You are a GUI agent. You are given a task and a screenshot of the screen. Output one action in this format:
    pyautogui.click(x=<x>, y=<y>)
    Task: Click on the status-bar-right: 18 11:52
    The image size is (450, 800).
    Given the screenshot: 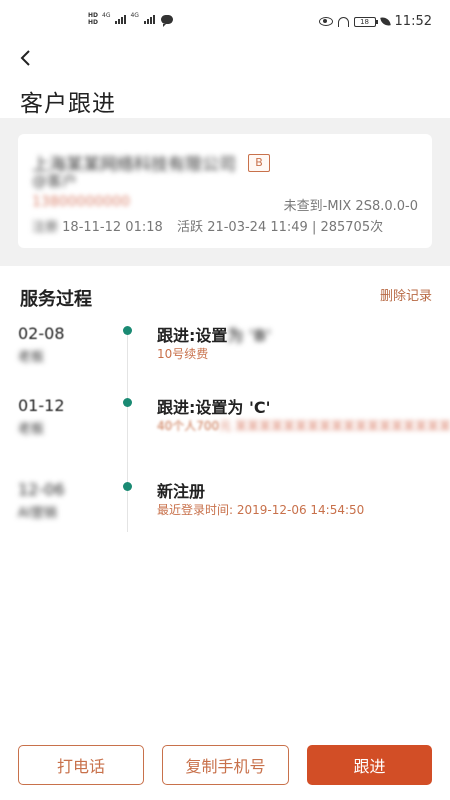 What is the action you would take?
    pyautogui.click(x=375, y=21)
    